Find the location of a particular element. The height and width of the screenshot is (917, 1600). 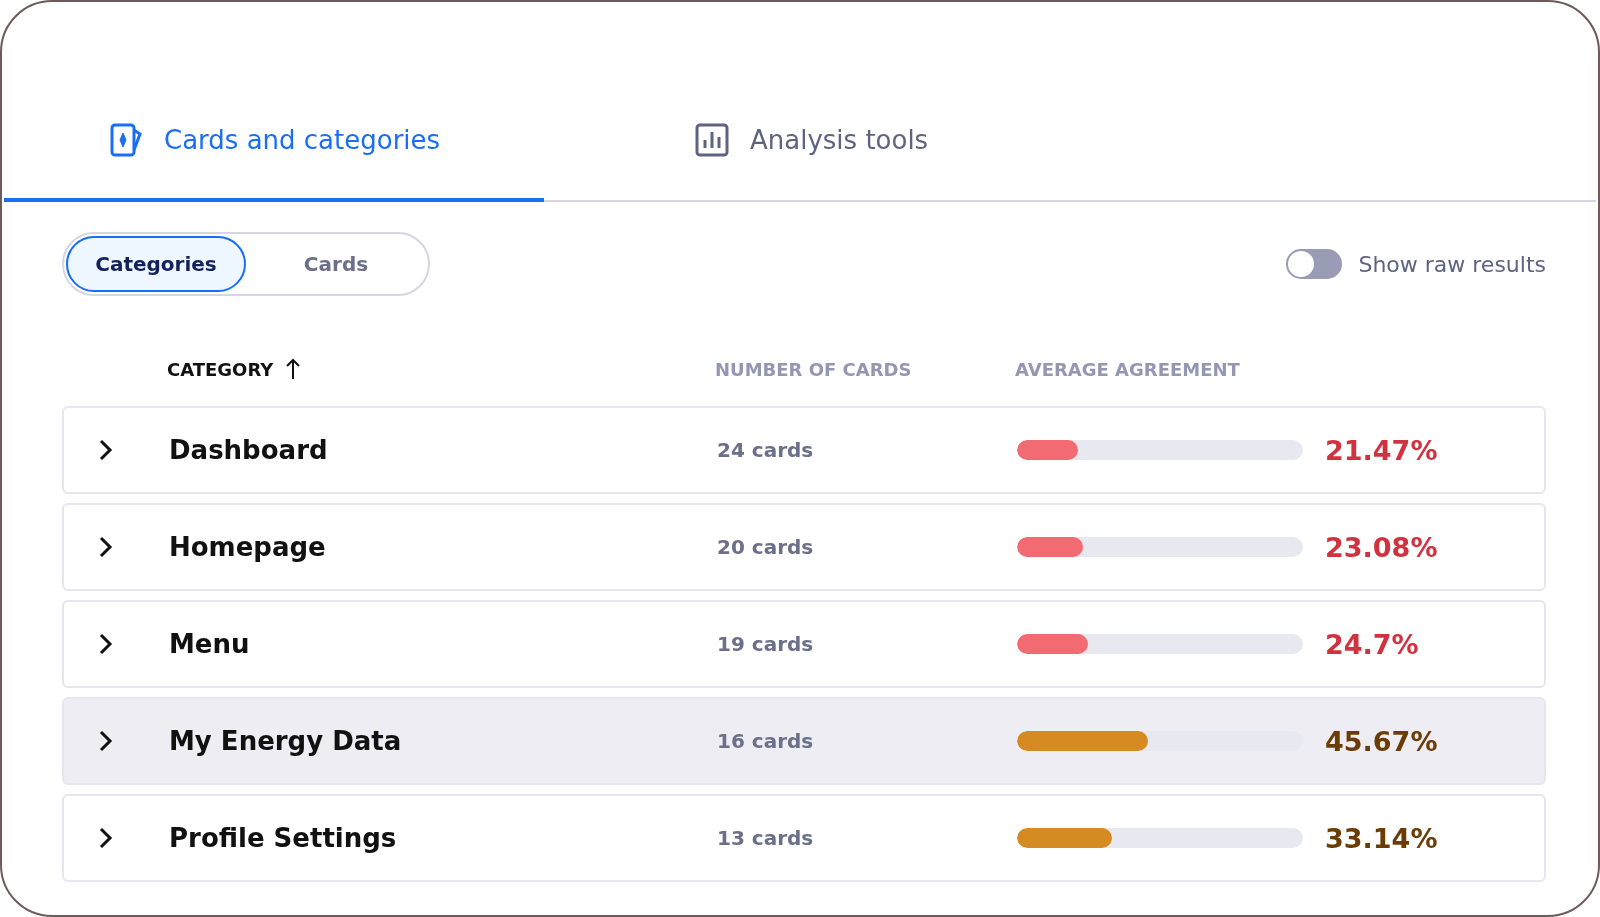

toggle-label: Show raw results is located at coordinates (1452, 264).